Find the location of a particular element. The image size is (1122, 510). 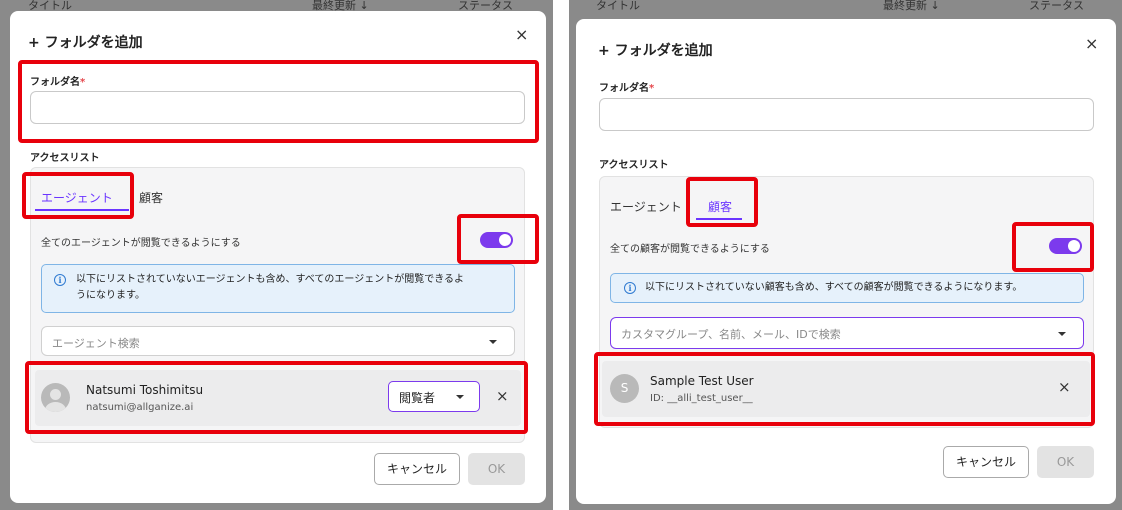

info-banner: i 以下にリストされていない顧客も含め、すべての顧客が閲覧できるようになります。 is located at coordinates (847, 288).